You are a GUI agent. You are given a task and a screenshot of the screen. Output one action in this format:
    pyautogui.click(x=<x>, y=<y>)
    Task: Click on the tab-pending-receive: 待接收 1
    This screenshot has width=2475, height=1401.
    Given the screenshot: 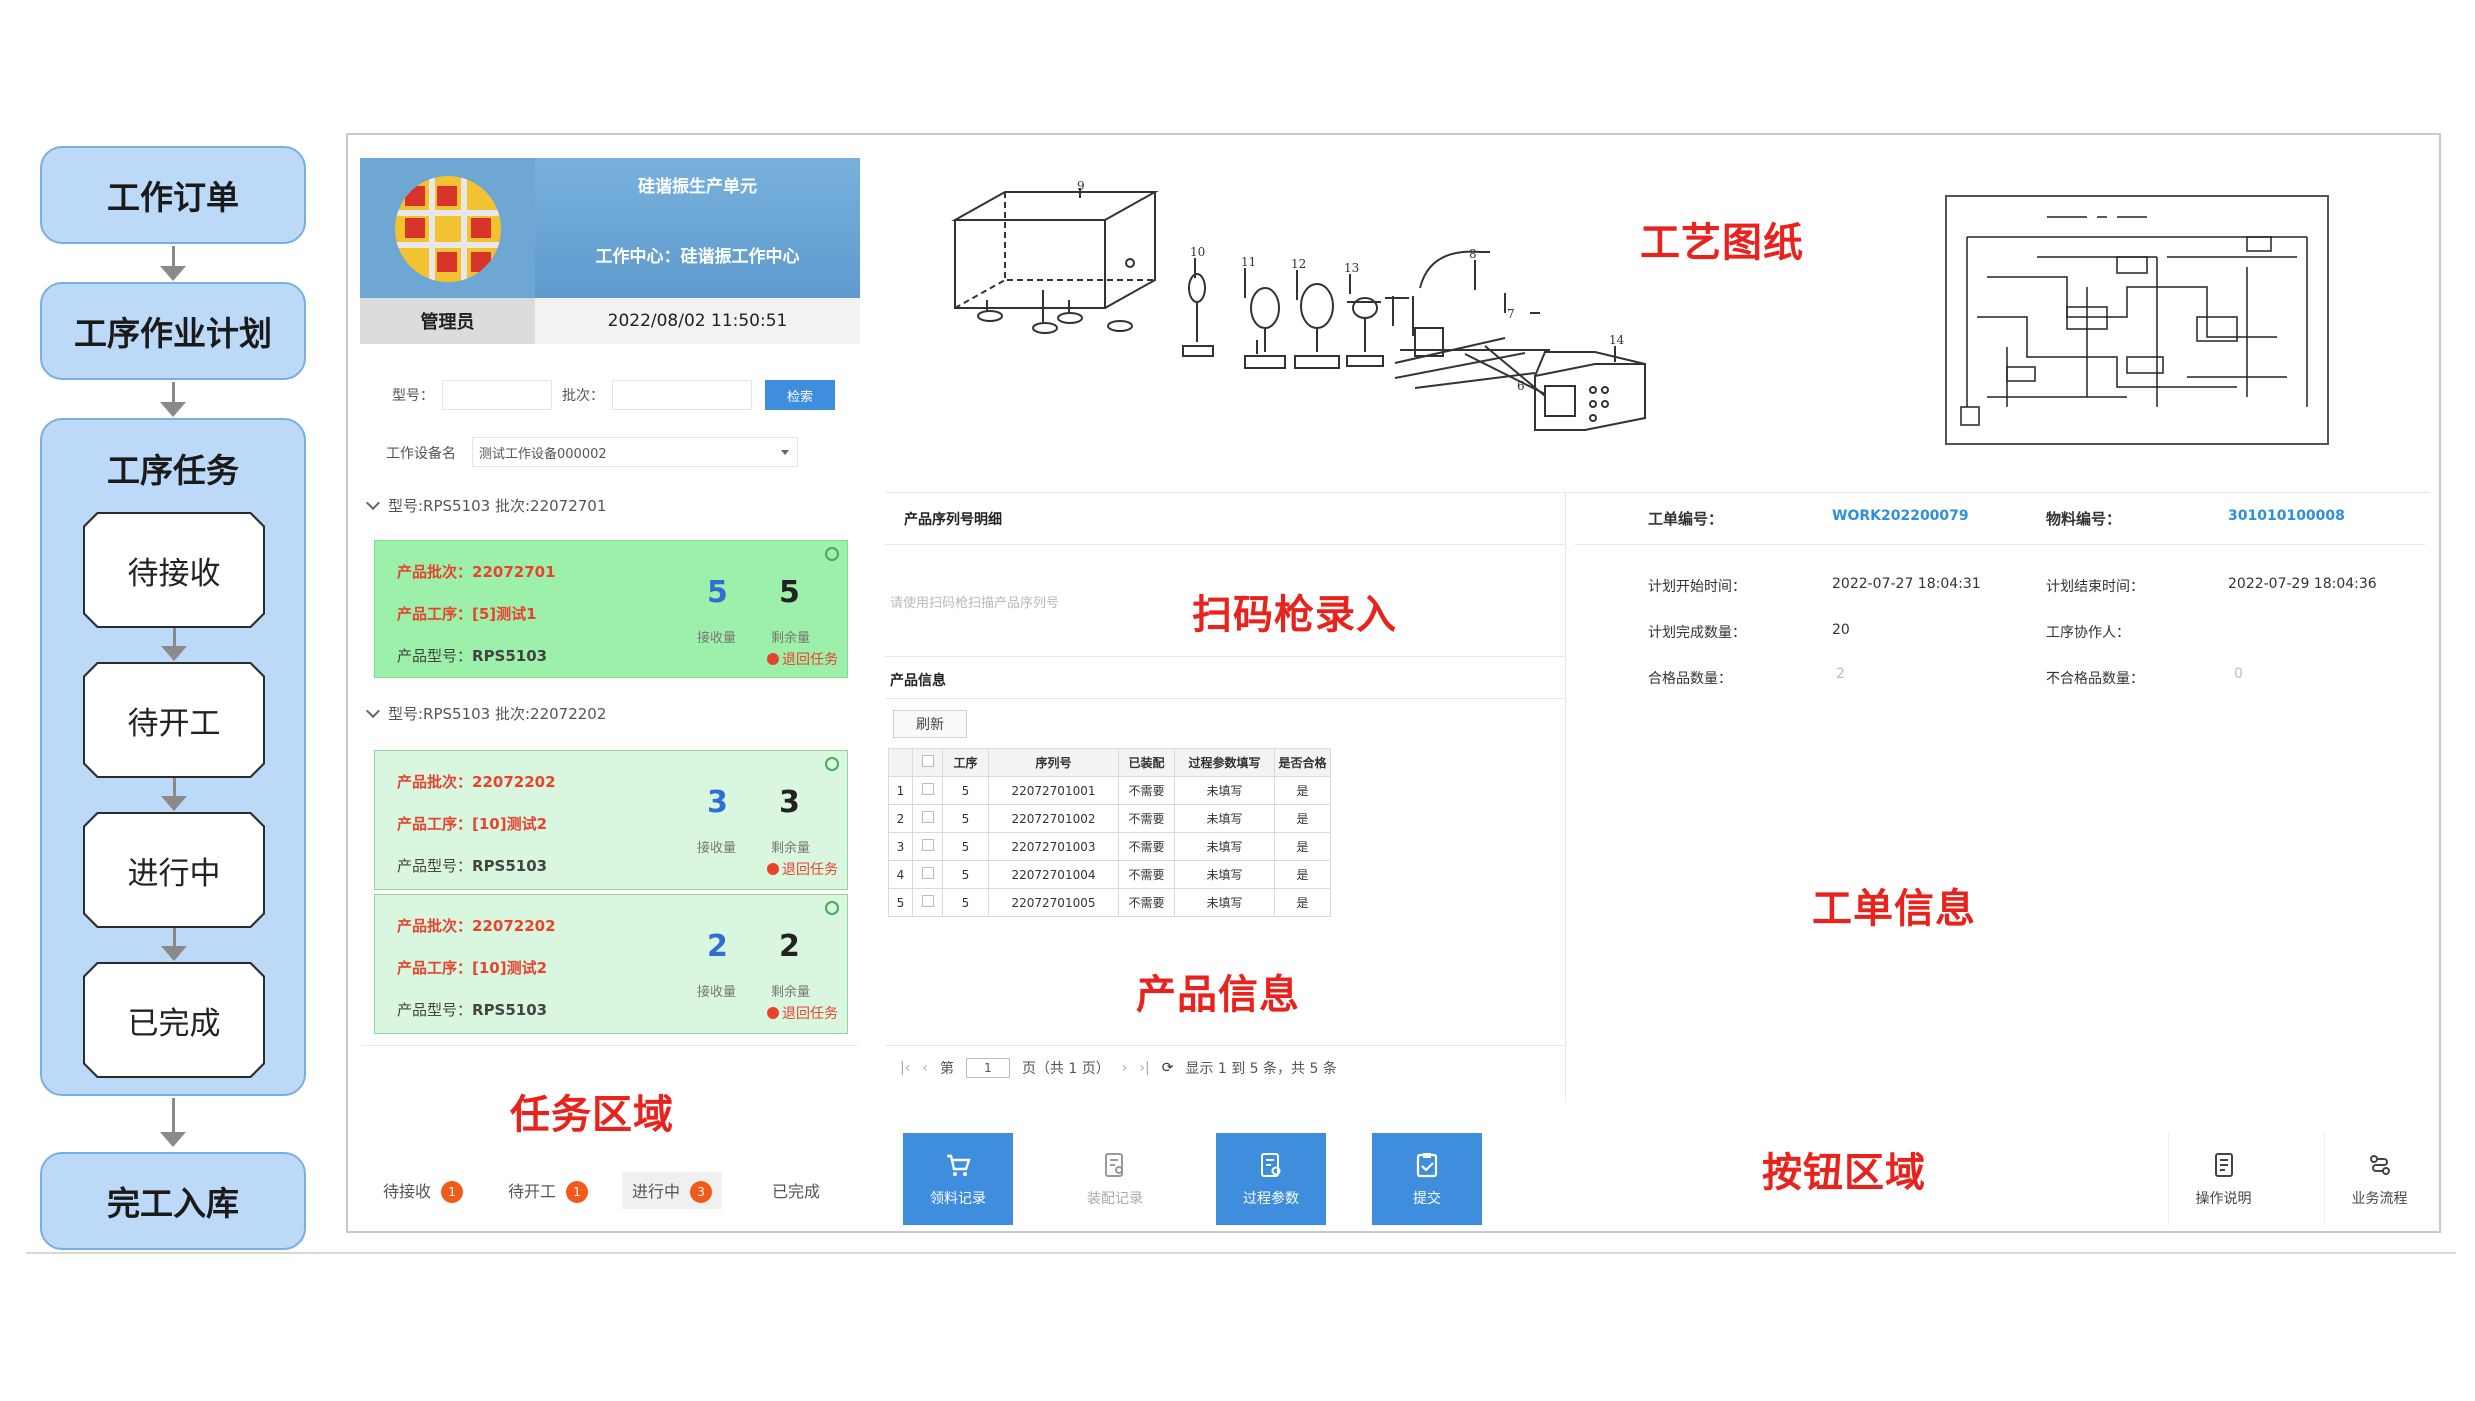 What is the action you would take?
    pyautogui.click(x=423, y=1190)
    